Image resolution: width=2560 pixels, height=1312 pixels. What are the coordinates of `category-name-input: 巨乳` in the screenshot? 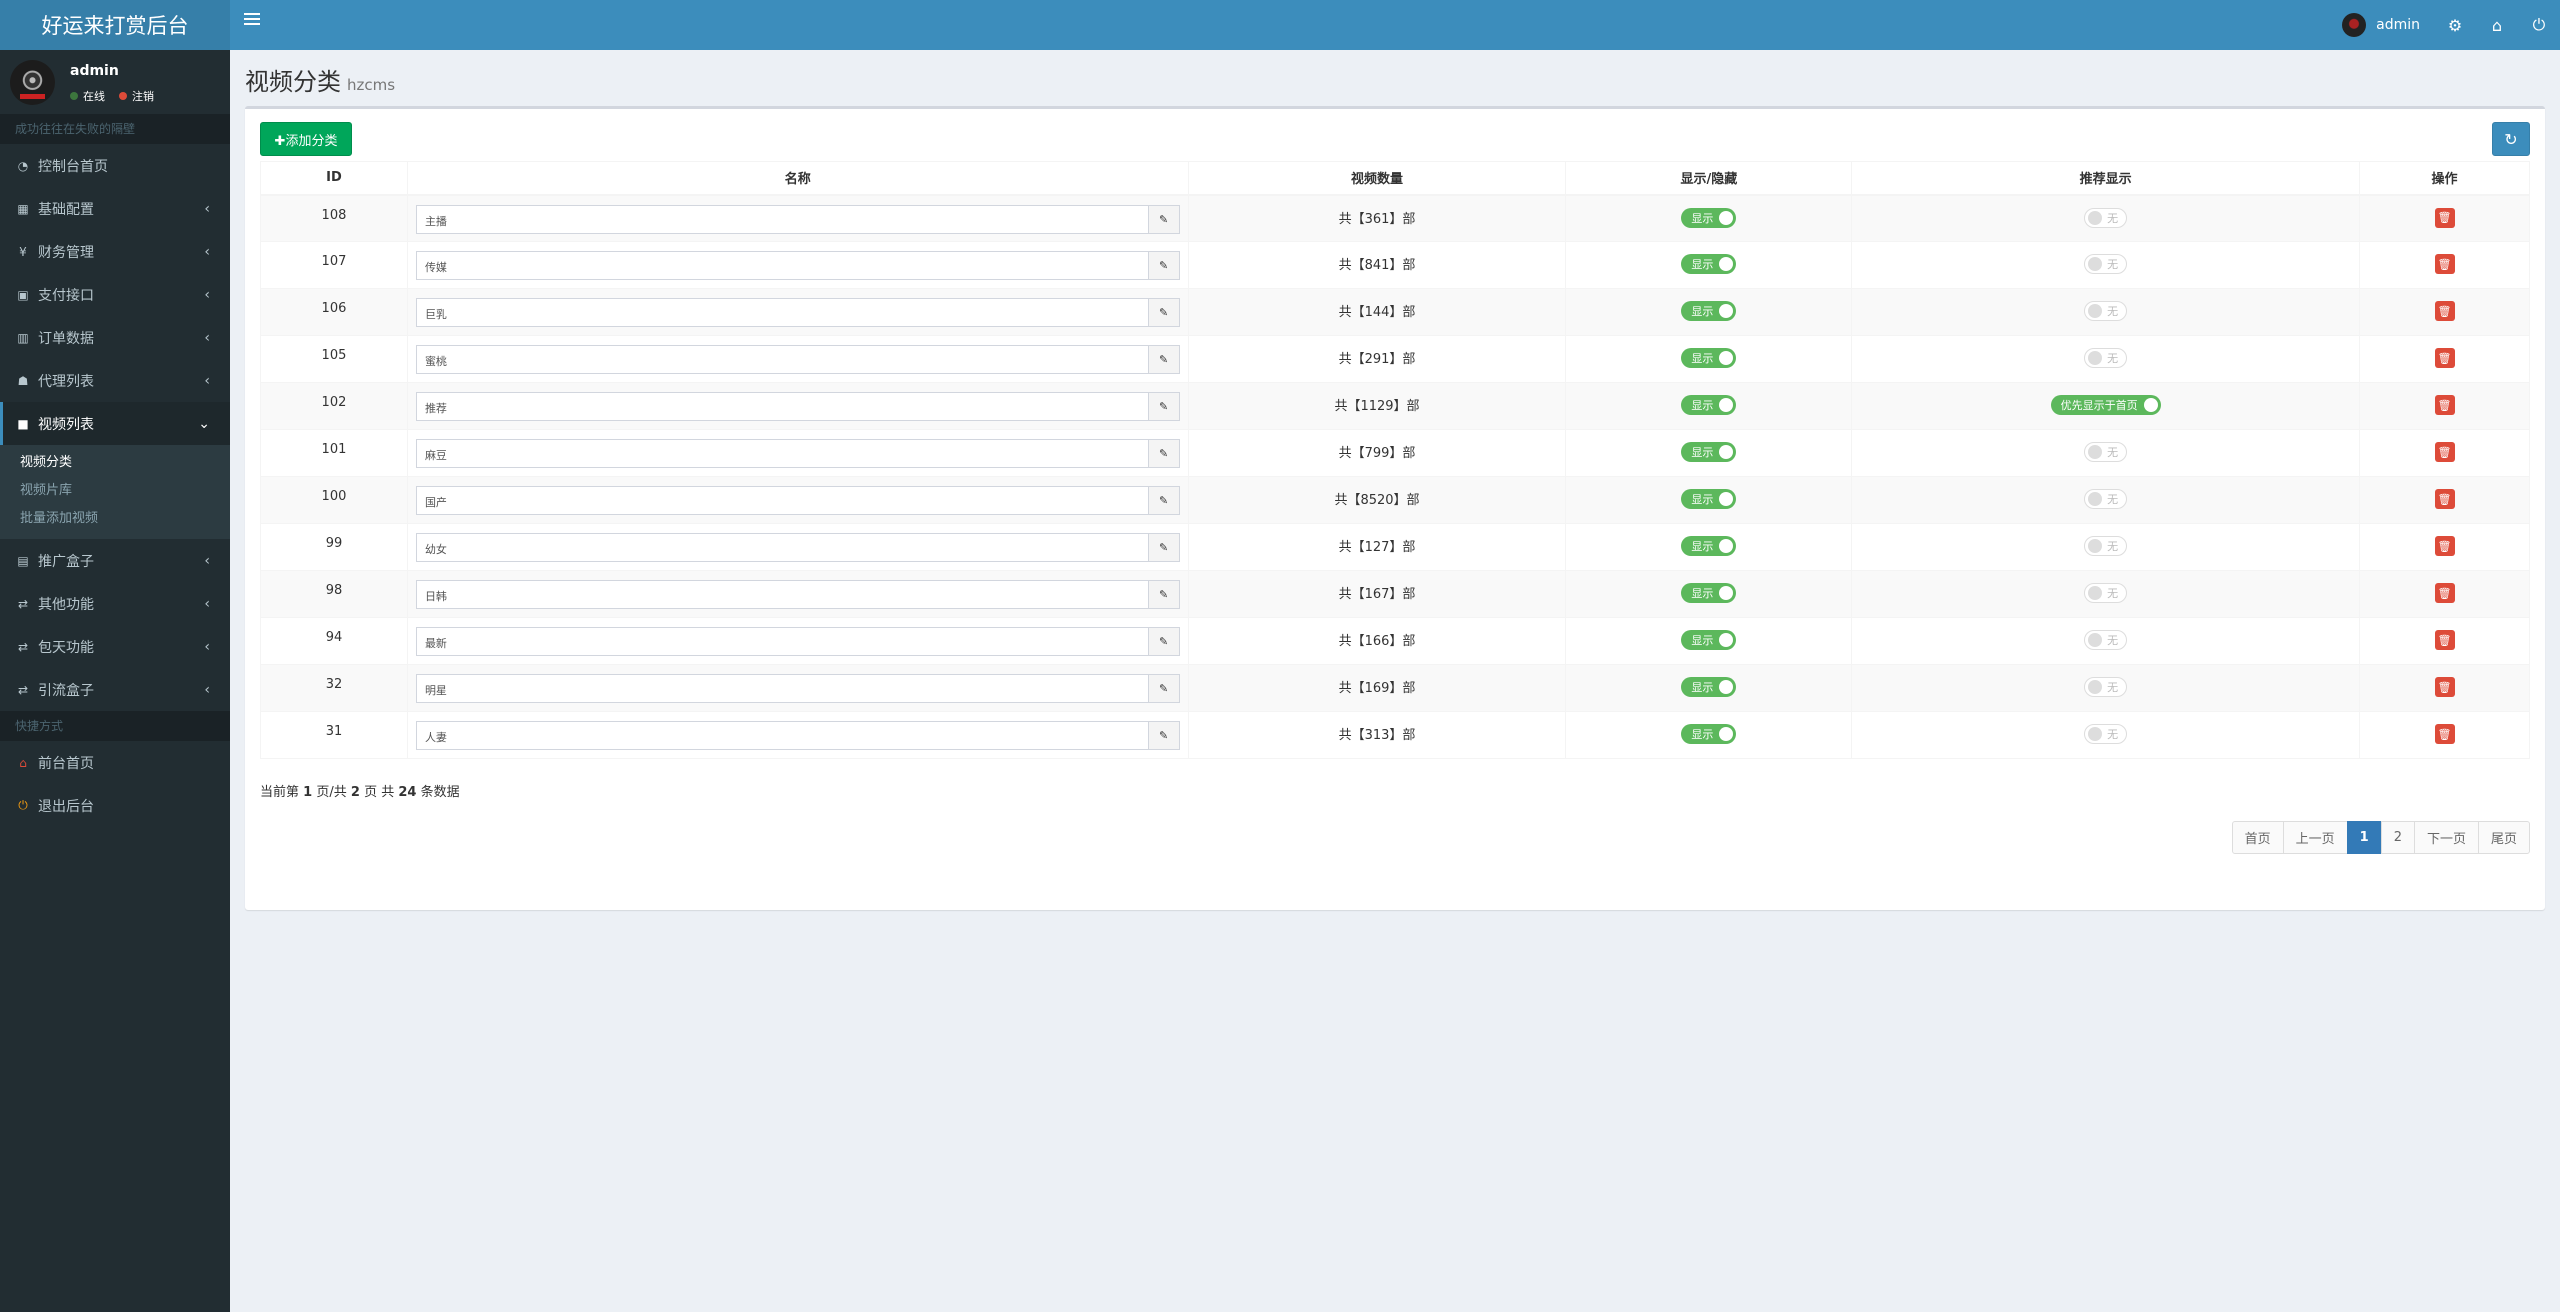 It's located at (782, 312).